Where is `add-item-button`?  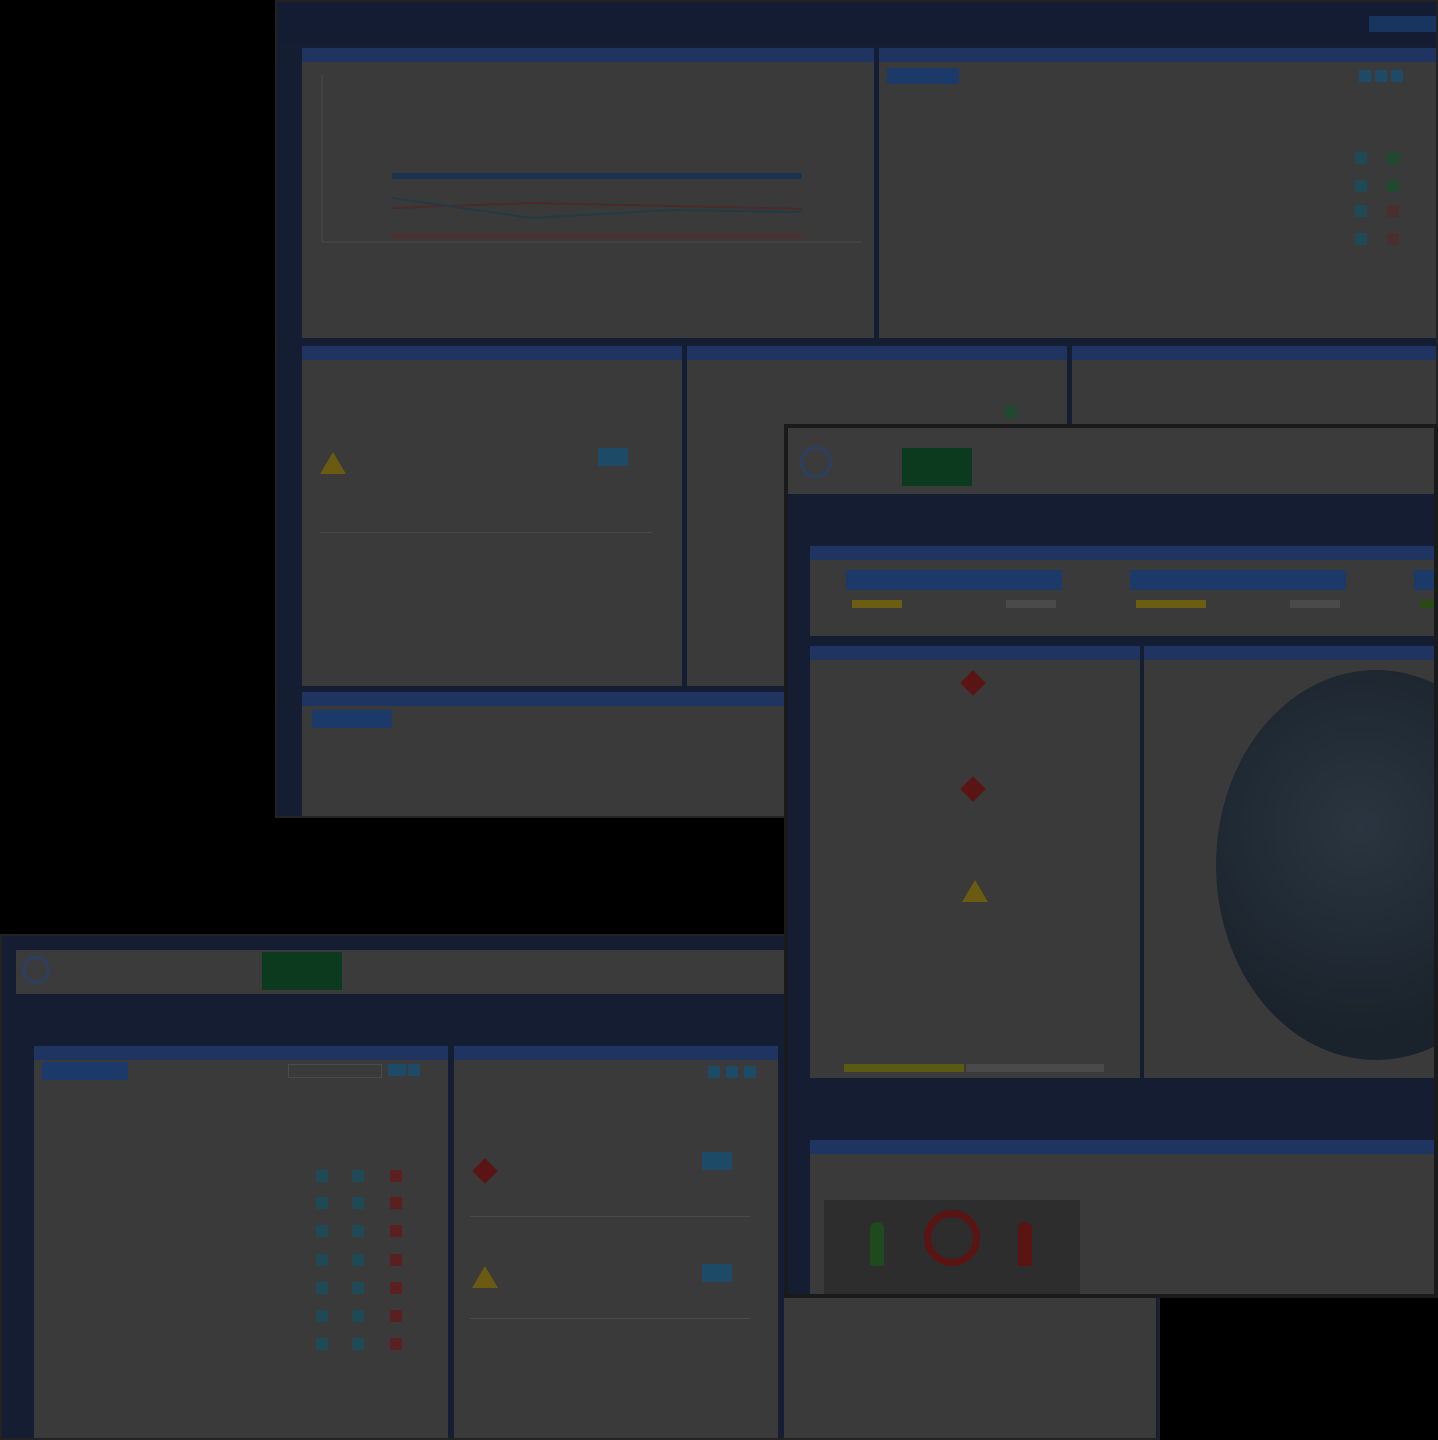
add-item-button is located at coordinates (352, 719).